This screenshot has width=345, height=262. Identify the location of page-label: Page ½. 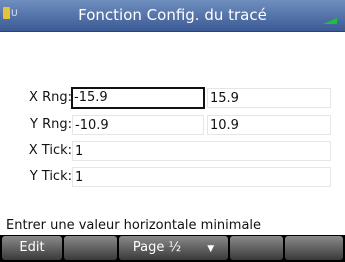
(157, 247).